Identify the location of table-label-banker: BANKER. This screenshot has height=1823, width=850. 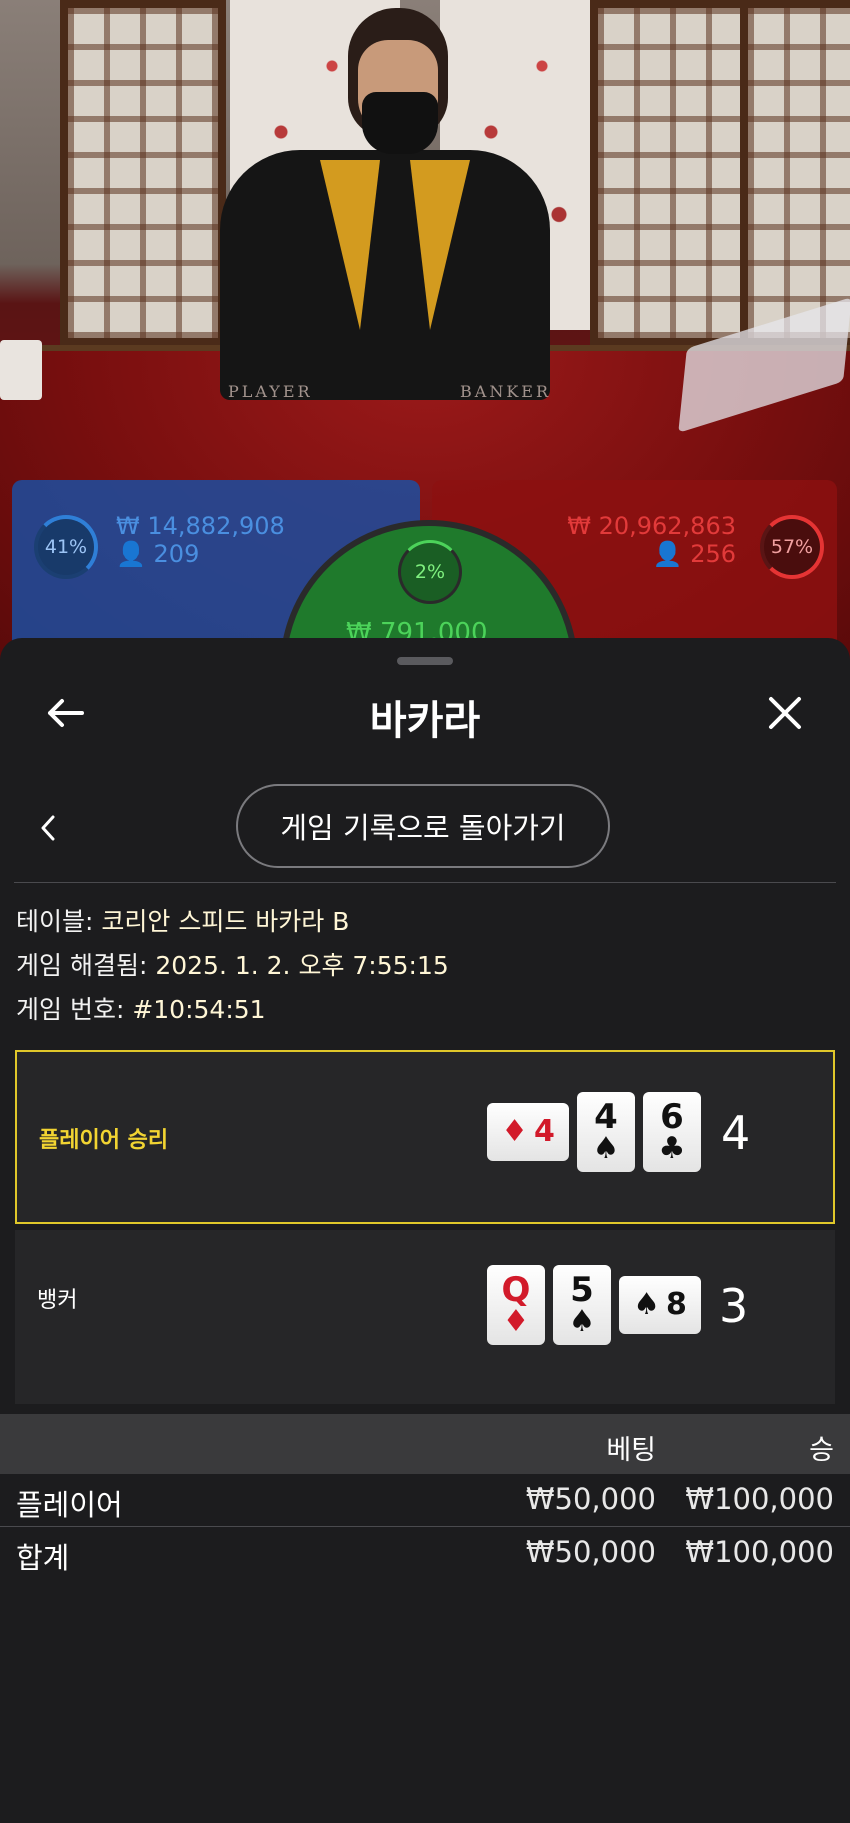
(505, 391).